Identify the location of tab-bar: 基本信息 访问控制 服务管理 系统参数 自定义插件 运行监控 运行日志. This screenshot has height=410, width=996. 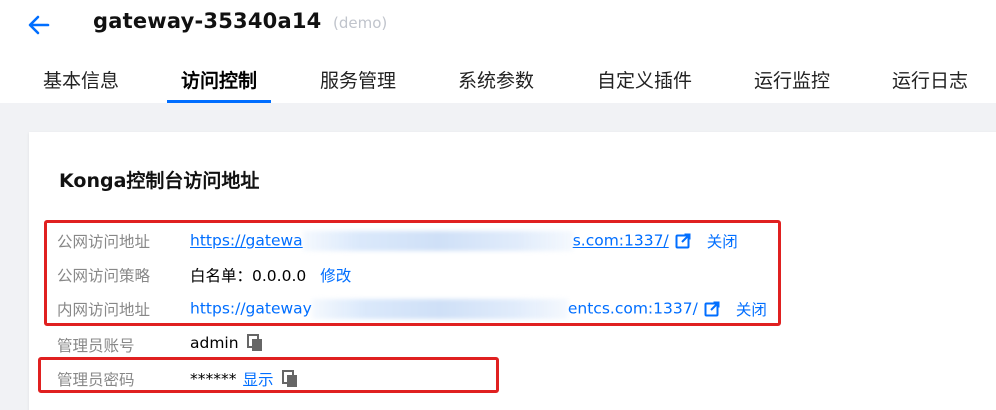
(498, 84).